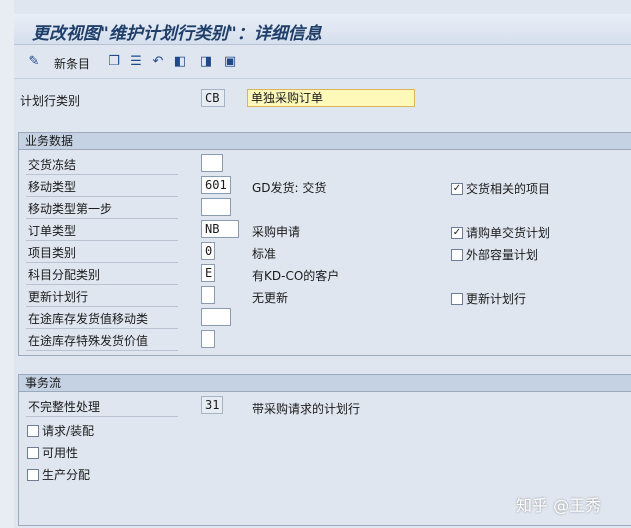  Describe the element at coordinates (136, 61) in the screenshot. I see `delete-icon: ☰` at that location.